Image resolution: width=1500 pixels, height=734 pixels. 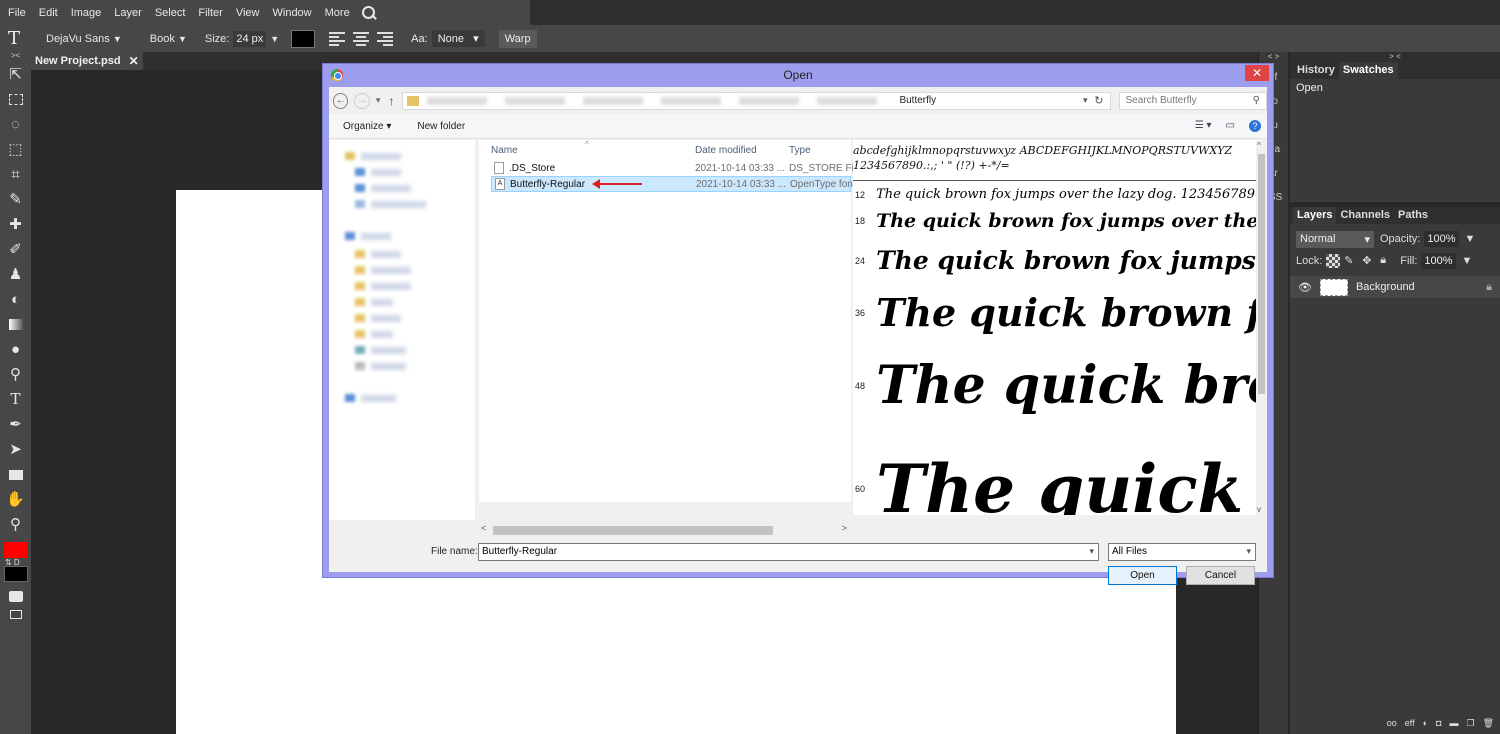 I want to click on pen-tool: ✒, so click(x=15, y=424).